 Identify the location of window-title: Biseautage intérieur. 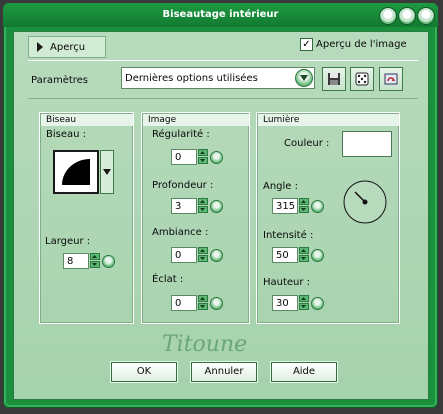
(220, 14).